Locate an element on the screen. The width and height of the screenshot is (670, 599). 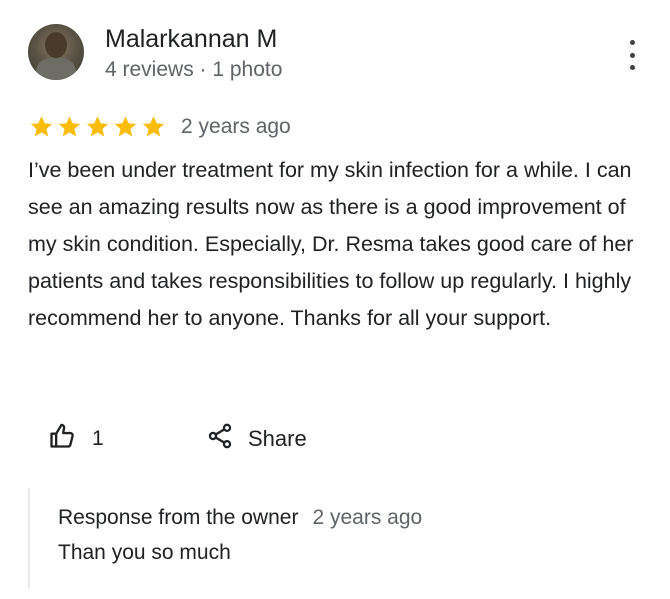
share-label: Share is located at coordinates (277, 438).